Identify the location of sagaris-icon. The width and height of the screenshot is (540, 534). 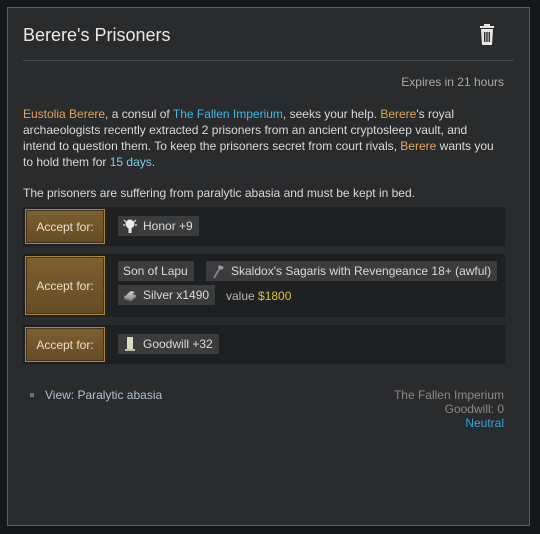
(218, 272).